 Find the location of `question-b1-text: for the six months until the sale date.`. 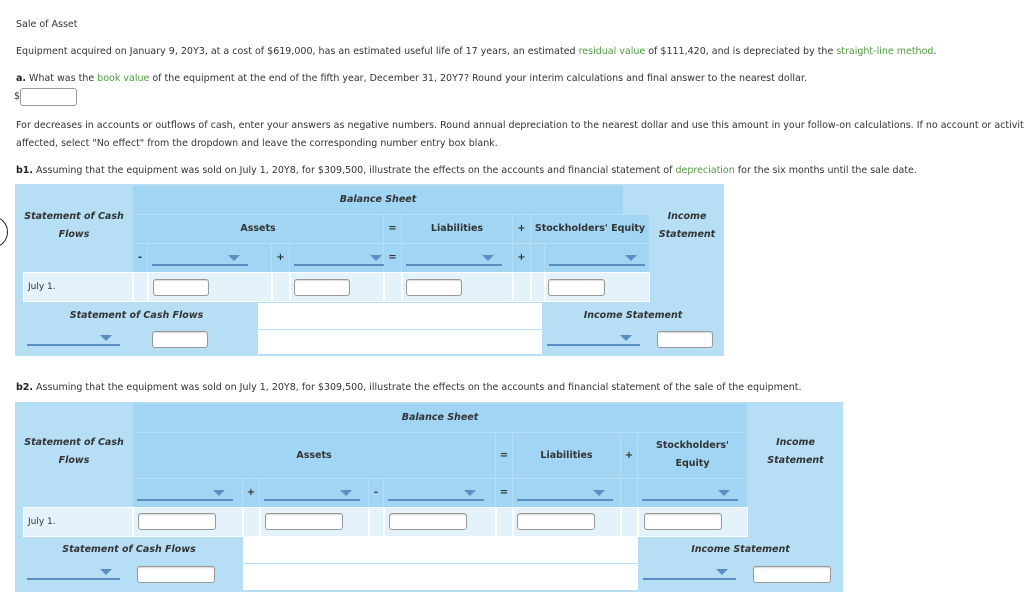

question-b1-text: for the six months until the sale date. is located at coordinates (825, 170).